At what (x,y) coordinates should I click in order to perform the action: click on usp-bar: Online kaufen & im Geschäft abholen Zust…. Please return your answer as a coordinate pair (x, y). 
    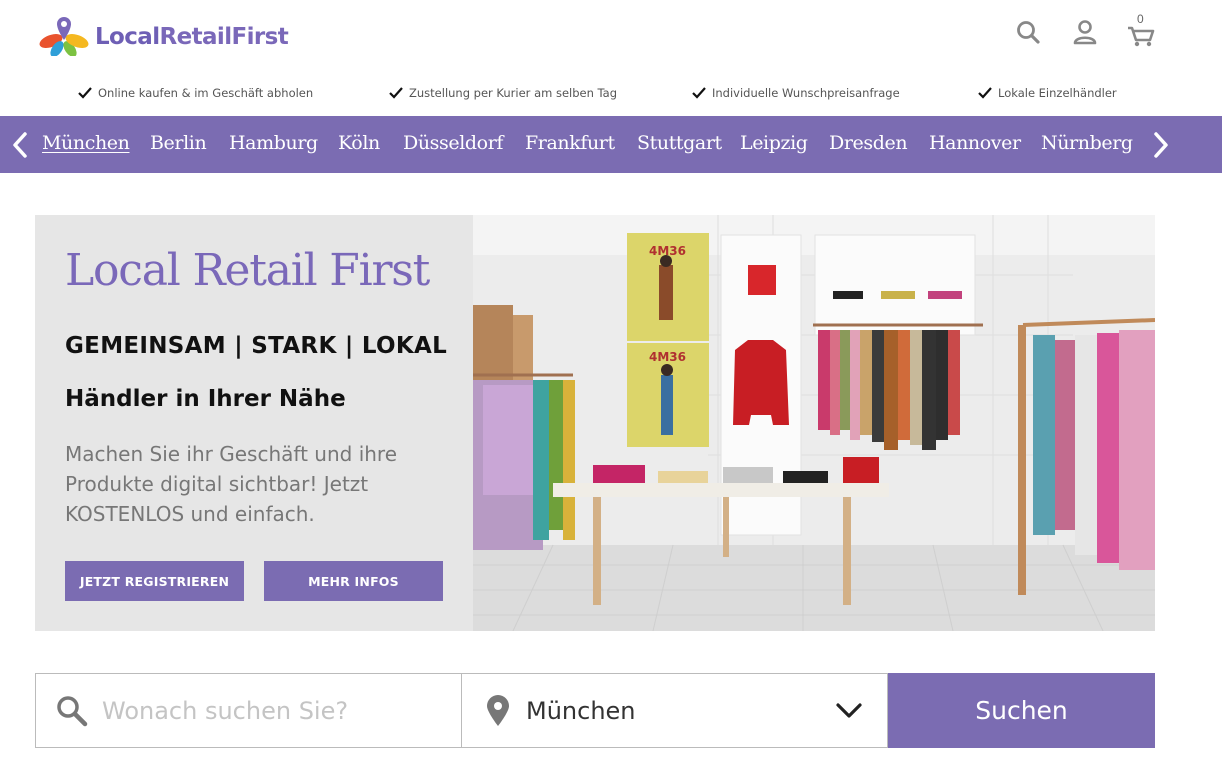
    Looking at the image, I should click on (611, 96).